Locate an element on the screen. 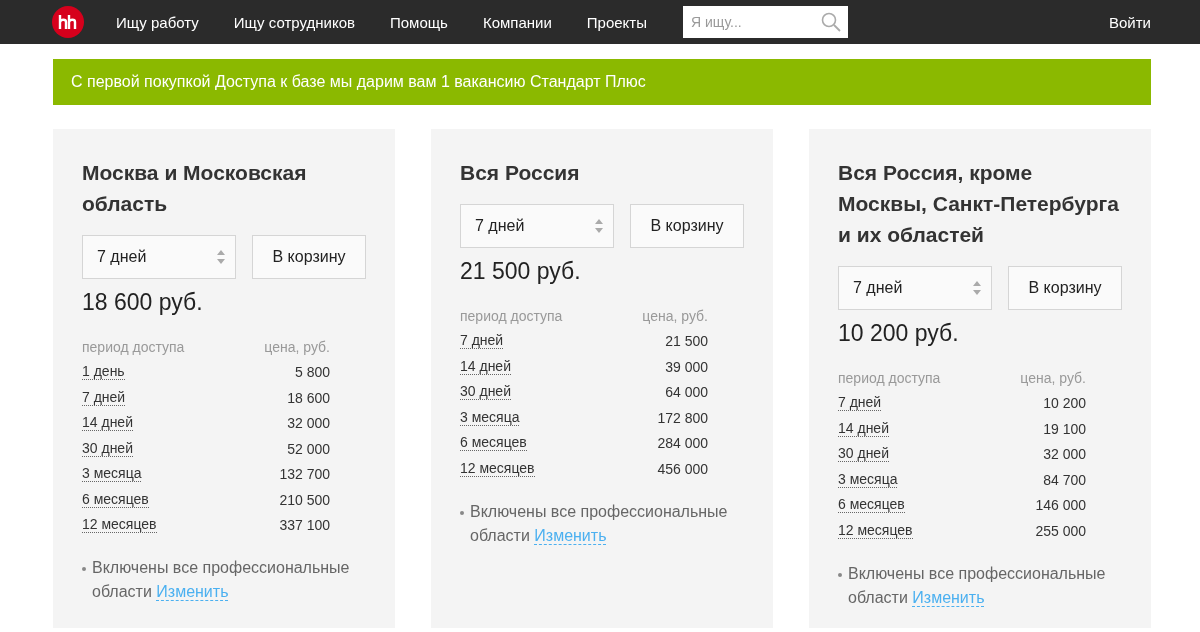  region-title: Вся Россия is located at coordinates (520, 173).